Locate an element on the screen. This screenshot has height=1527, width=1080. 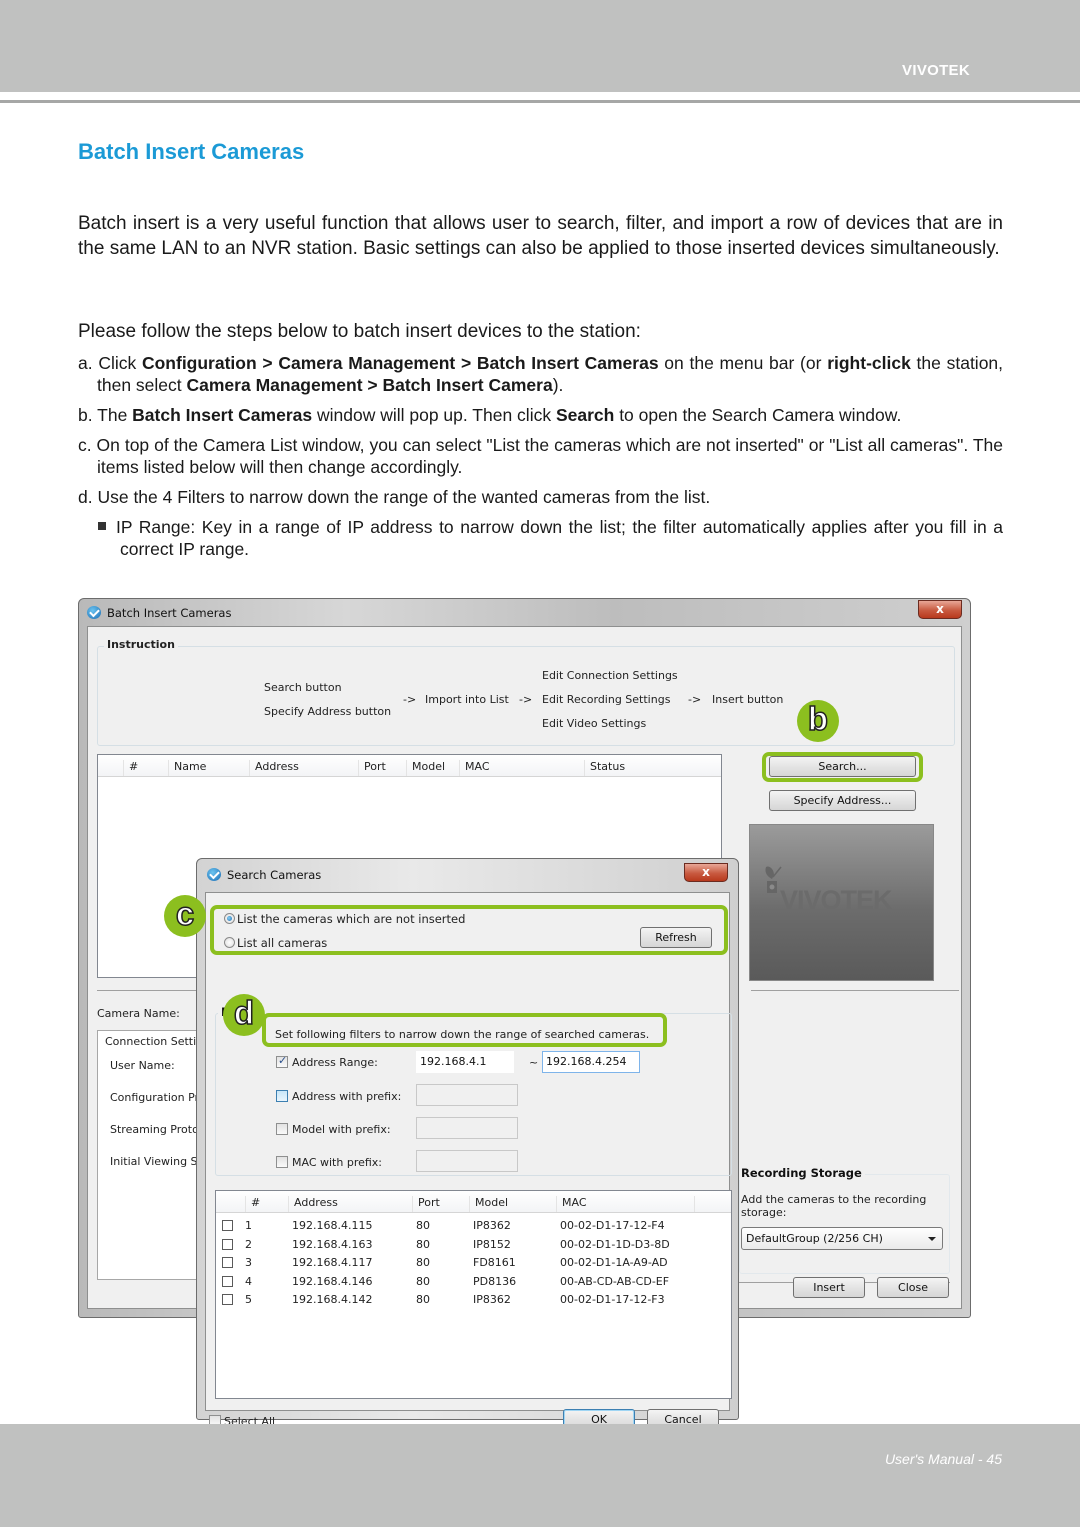
address-range-to-input: 192.168.4.254 is located at coordinates (591, 1062).